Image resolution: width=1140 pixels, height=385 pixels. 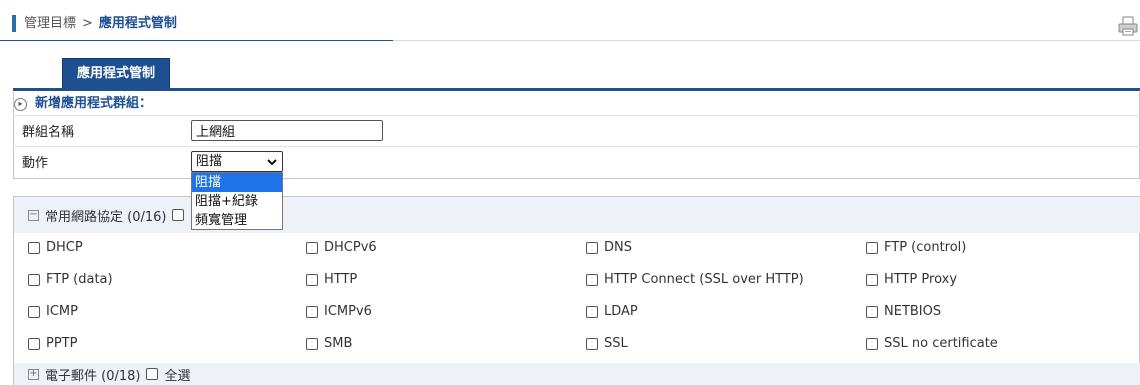 I want to click on group-name-input, so click(x=287, y=130).